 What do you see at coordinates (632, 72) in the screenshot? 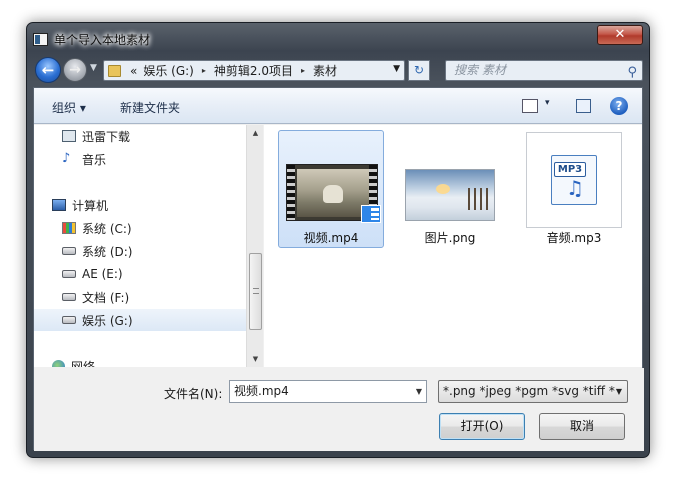
I see `search-icon: ⚲` at bounding box center [632, 72].